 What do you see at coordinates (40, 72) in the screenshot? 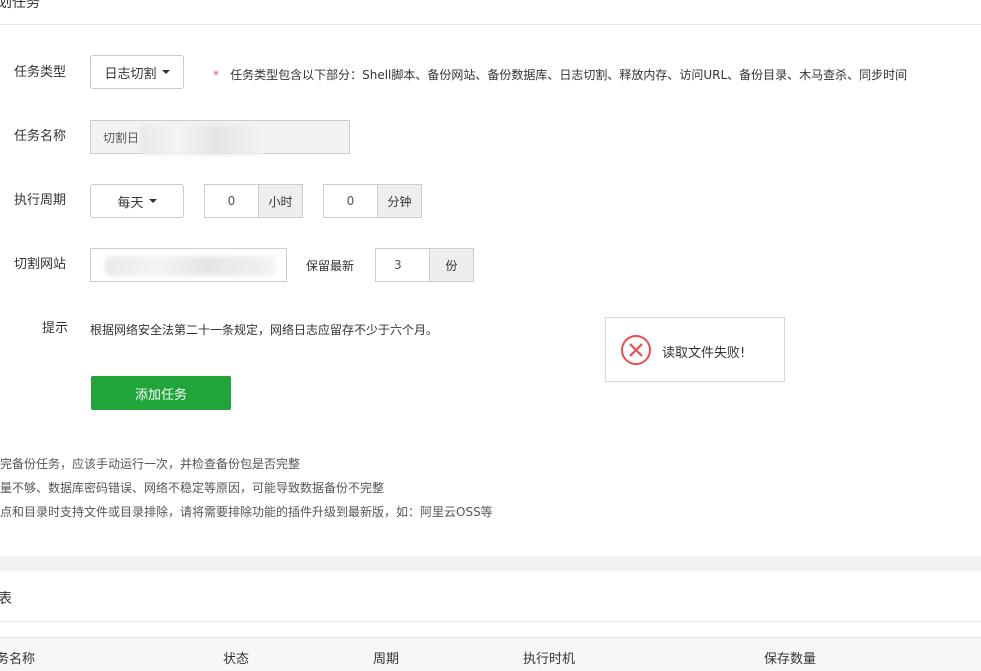
I see `task-type-label: 任务类型` at bounding box center [40, 72].